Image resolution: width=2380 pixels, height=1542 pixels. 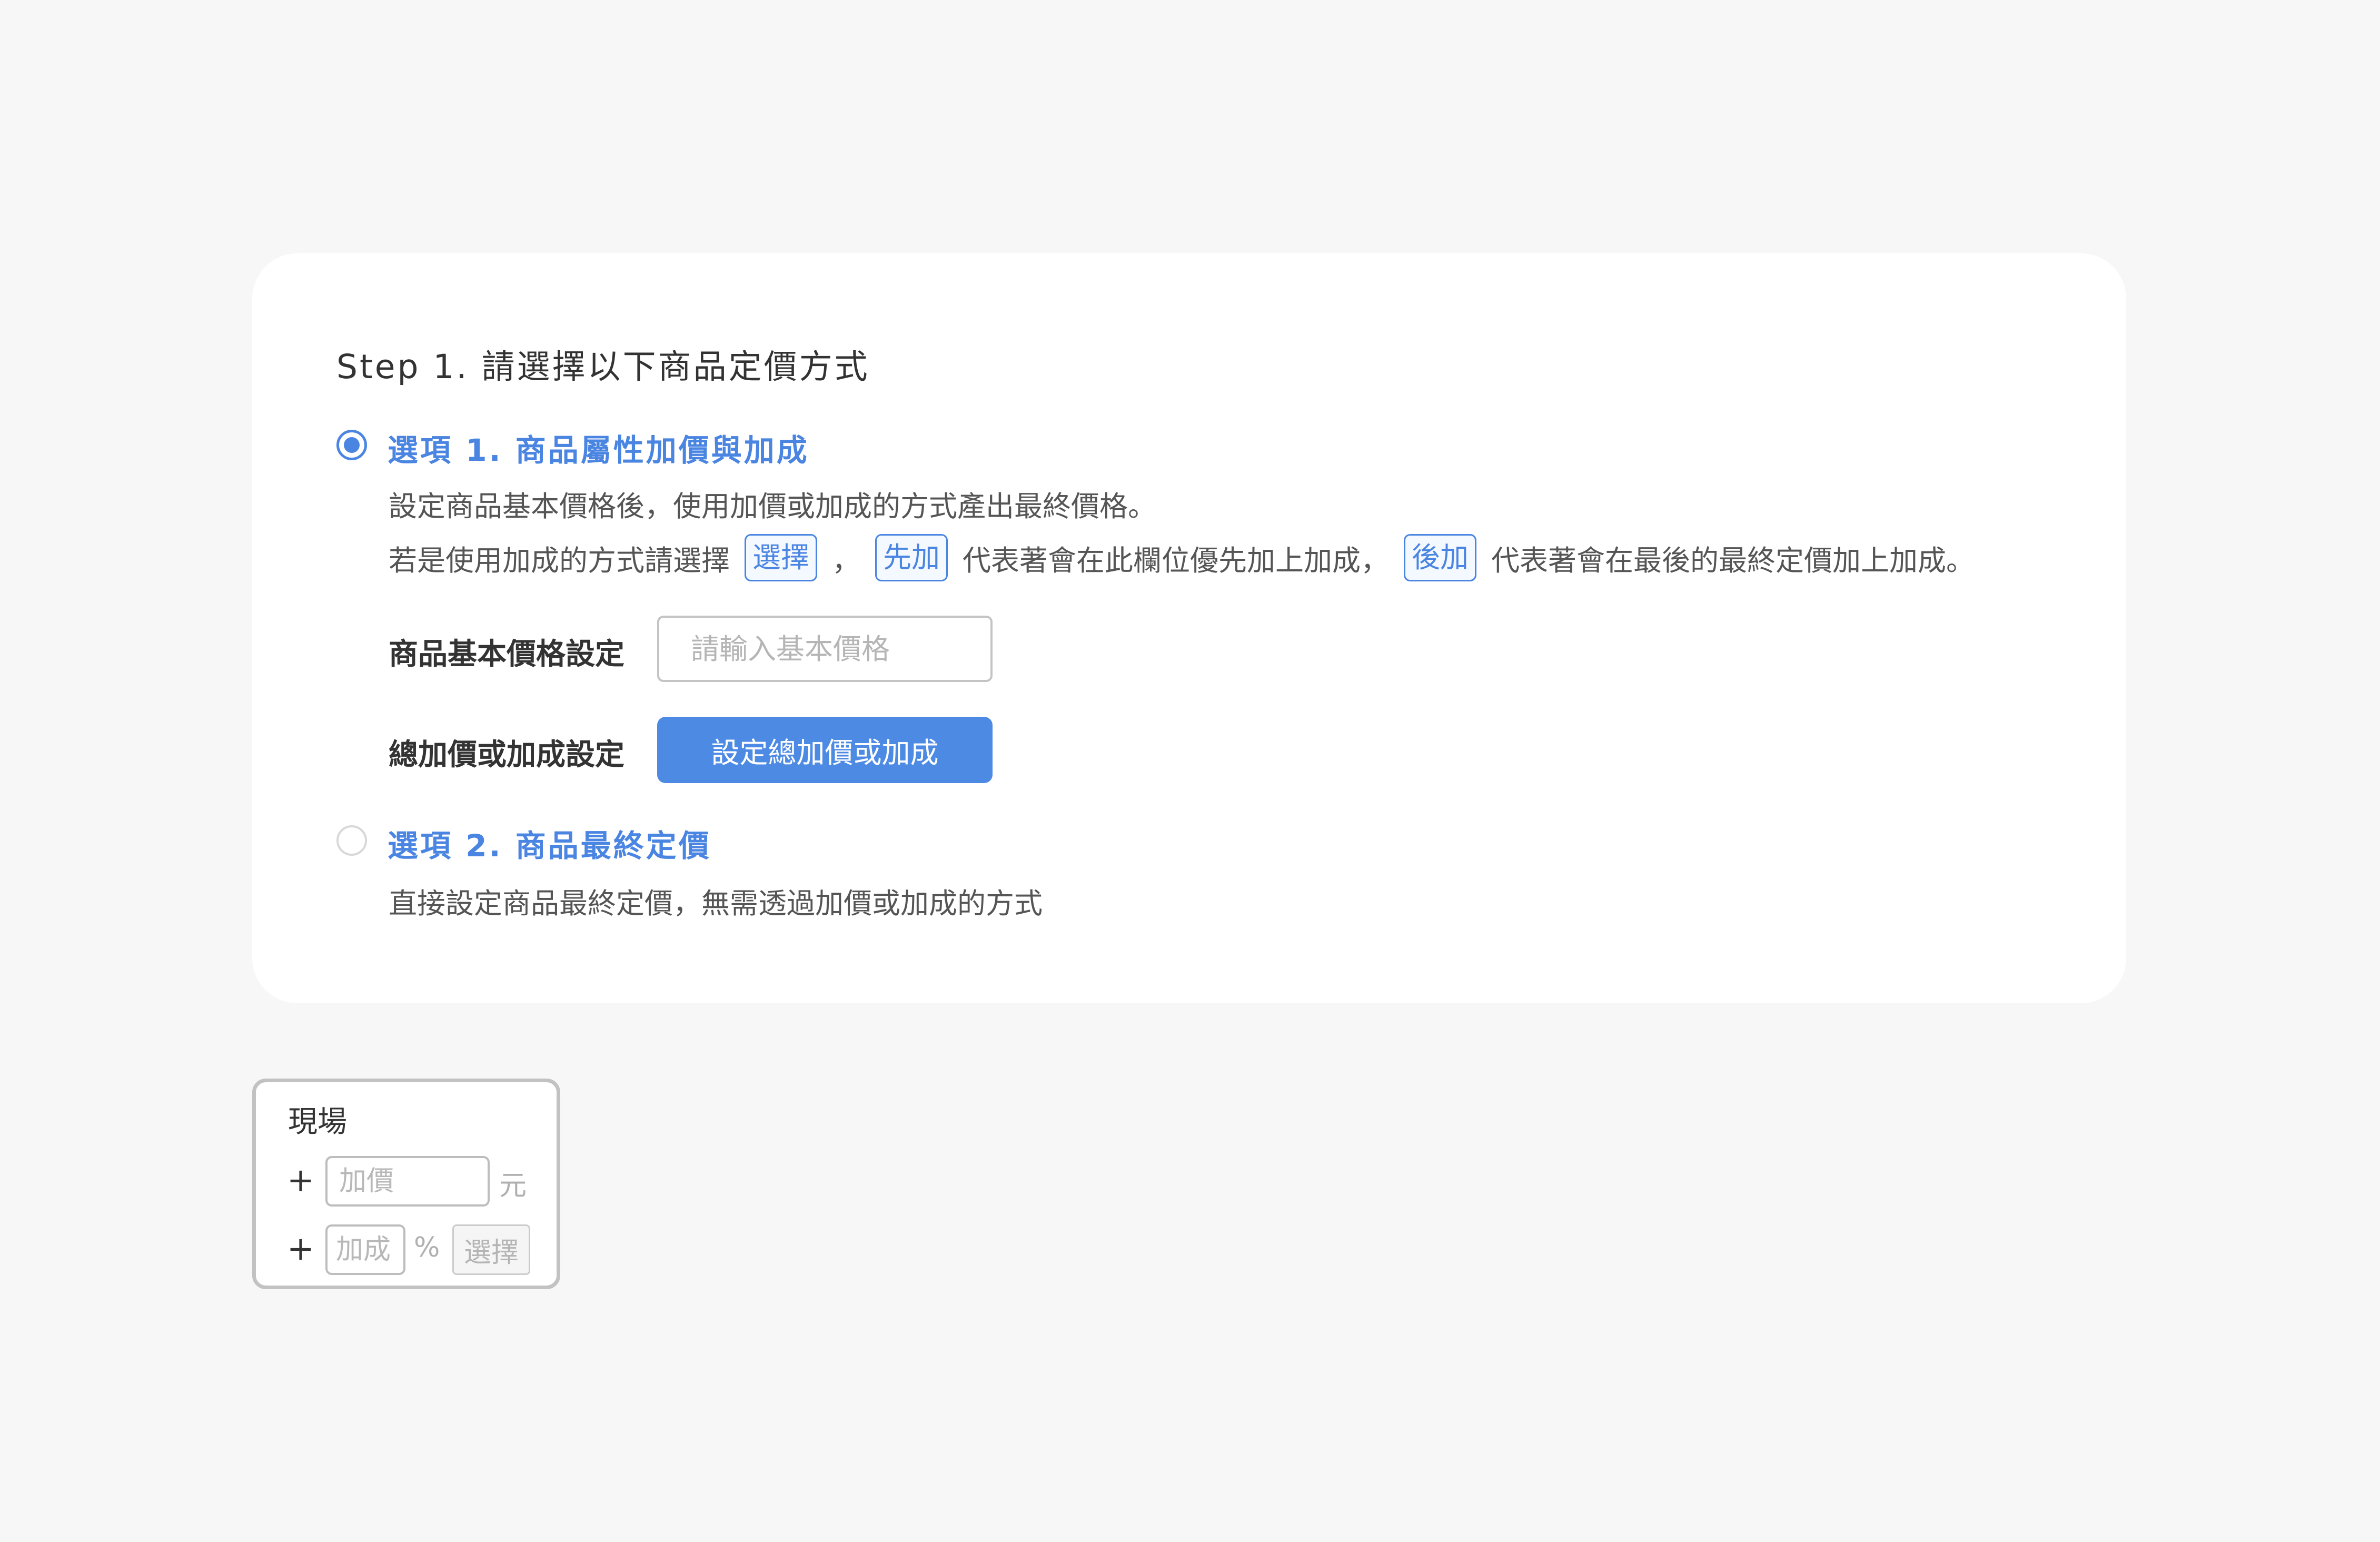 What do you see at coordinates (825, 649) in the screenshot?
I see `base-price-input` at bounding box center [825, 649].